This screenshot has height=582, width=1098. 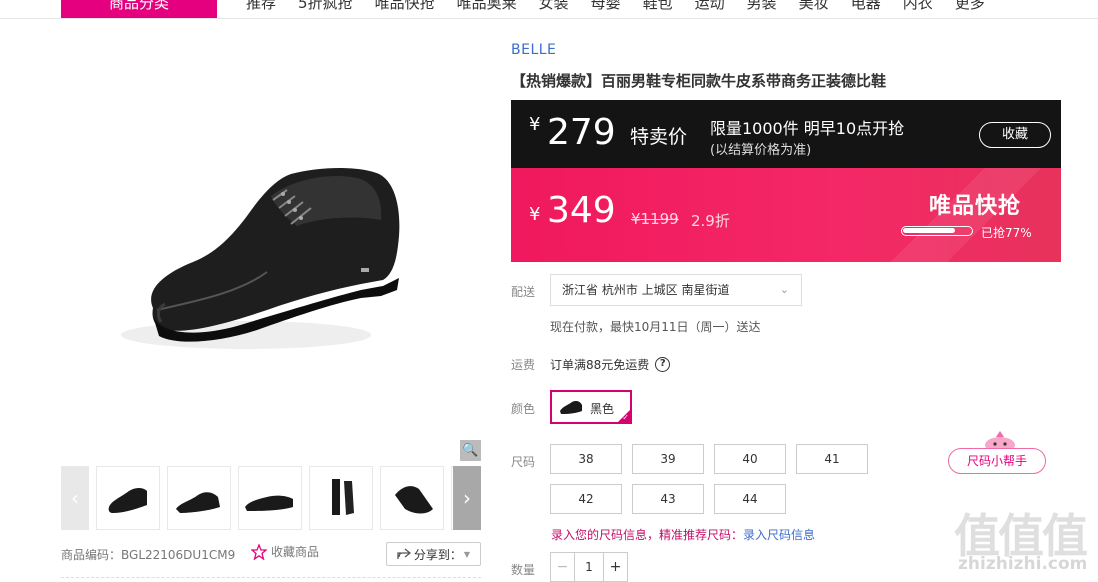 I want to click on decrement-button: −, so click(x=563, y=567).